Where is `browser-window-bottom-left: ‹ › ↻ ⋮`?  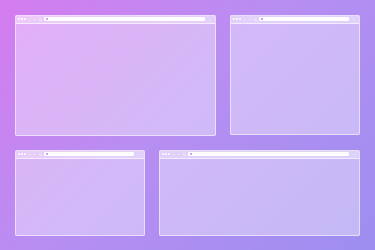 browser-window-bottom-left: ‹ › ↻ ⋮ is located at coordinates (80, 193).